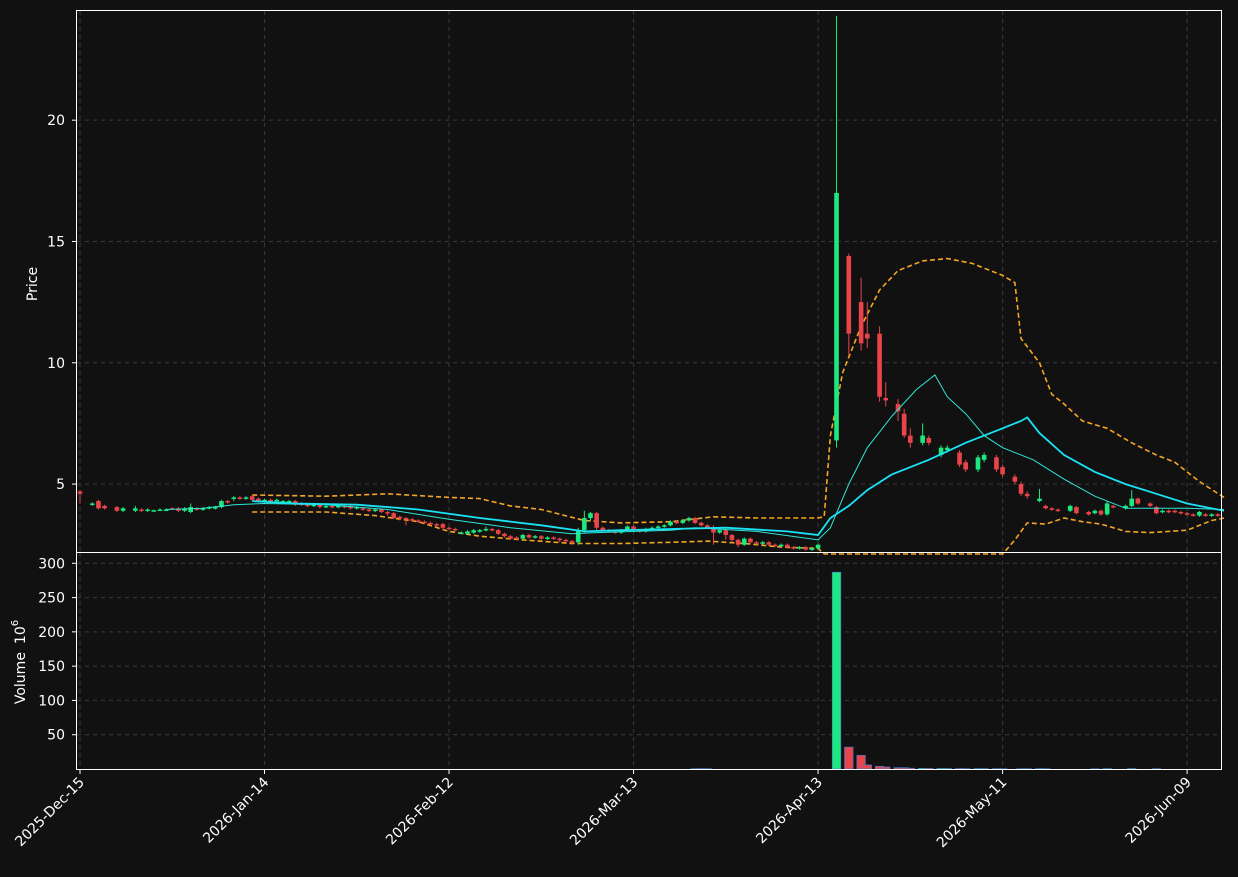  Describe the element at coordinates (56, 242) in the screenshot. I see `price-y-tick-label: 15` at that location.